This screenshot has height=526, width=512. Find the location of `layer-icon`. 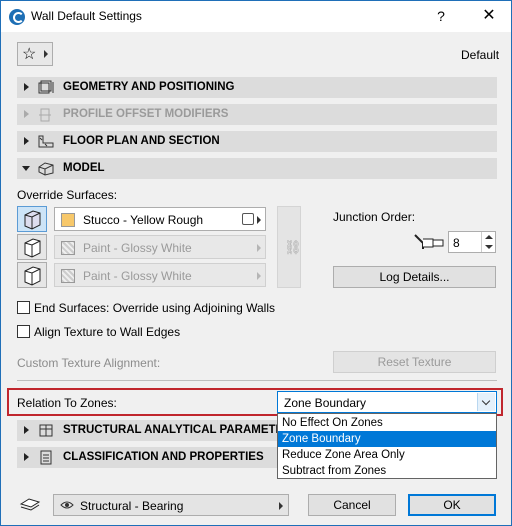

layer-icon is located at coordinates (30, 504).